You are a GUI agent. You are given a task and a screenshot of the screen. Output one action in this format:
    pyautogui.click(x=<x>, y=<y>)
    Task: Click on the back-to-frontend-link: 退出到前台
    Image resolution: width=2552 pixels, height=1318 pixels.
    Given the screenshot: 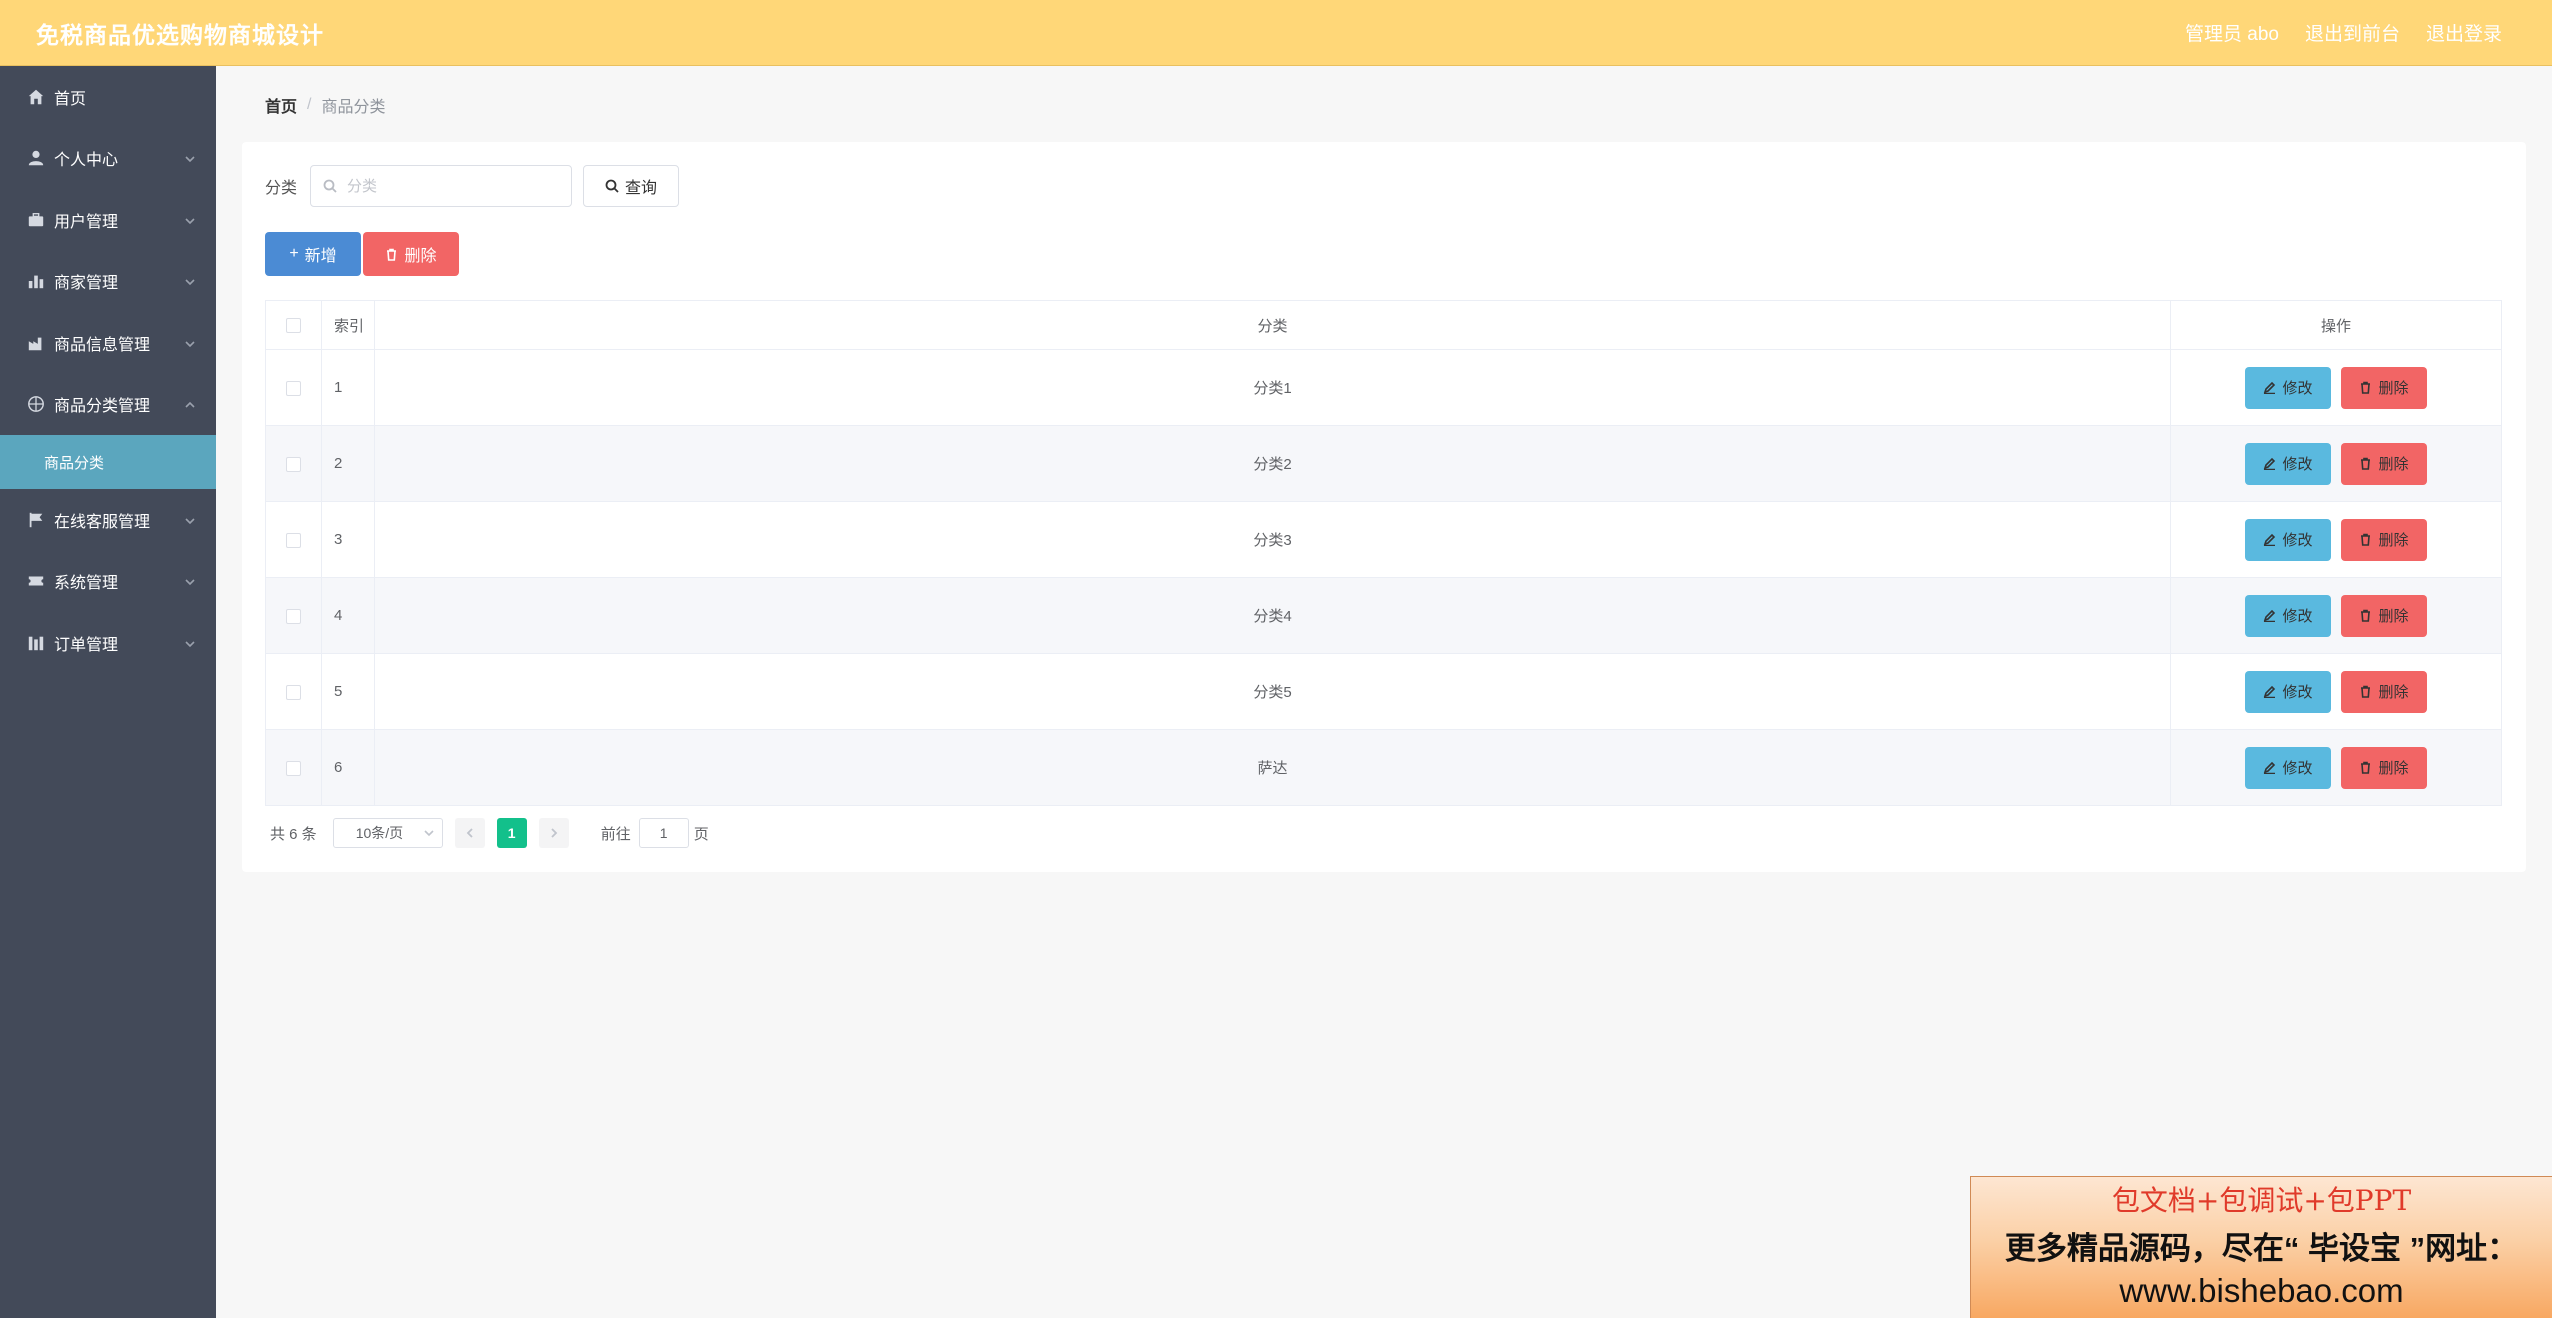 What is the action you would take?
    pyautogui.click(x=2352, y=32)
    